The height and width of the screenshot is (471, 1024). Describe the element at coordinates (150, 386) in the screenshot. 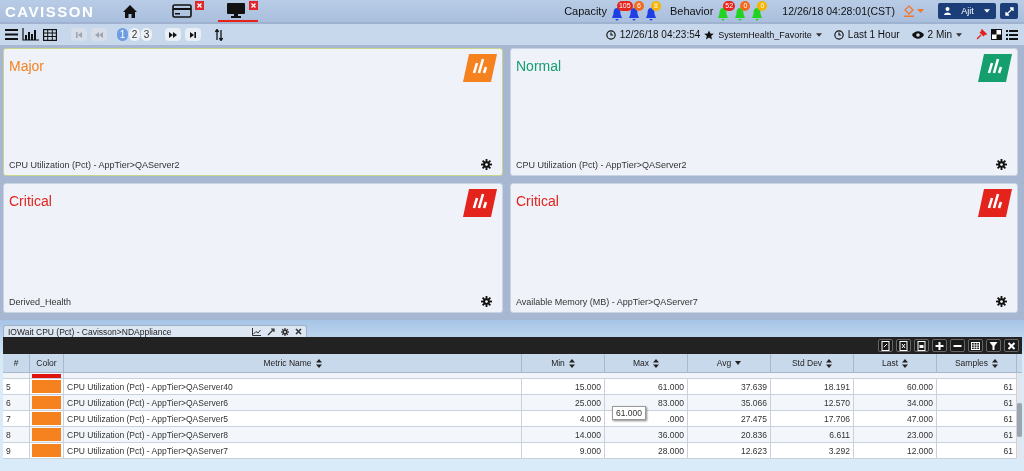

I see `table-cell: CPU Utilization (Pct) - AppTier>QAServer40` at that location.